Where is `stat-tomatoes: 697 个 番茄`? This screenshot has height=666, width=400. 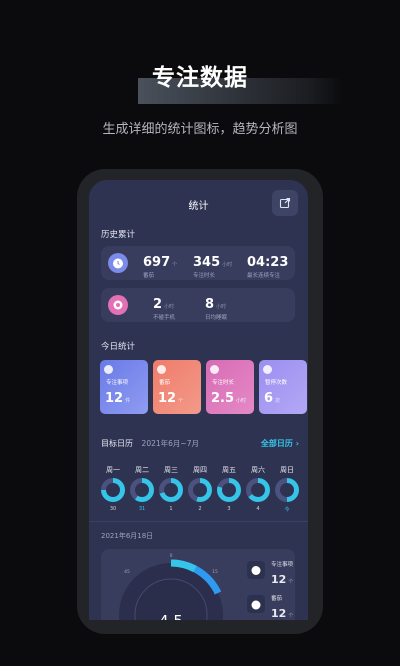
stat-tomatoes: 697 个 番茄 is located at coordinates (160, 265).